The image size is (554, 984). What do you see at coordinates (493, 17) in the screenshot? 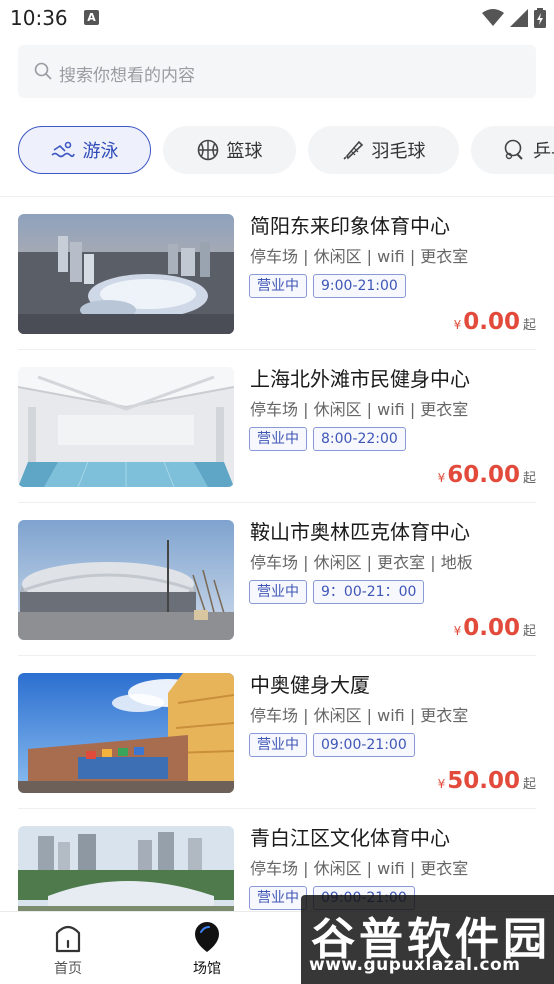
I see `wifi-icon` at bounding box center [493, 17].